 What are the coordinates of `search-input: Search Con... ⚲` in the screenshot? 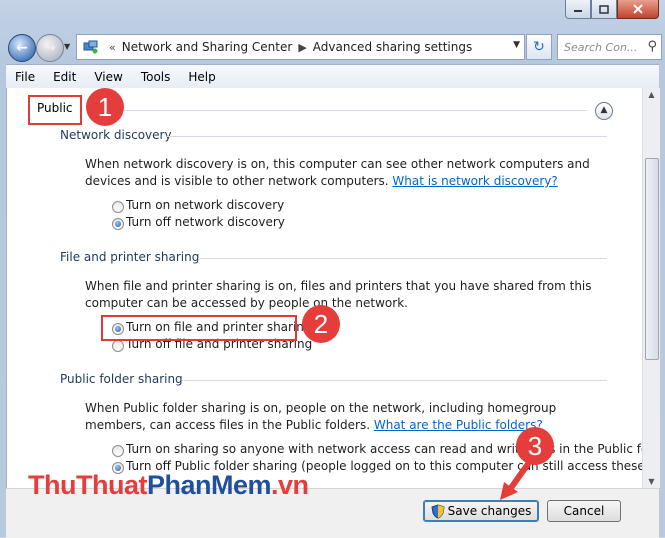 It's located at (609, 47).